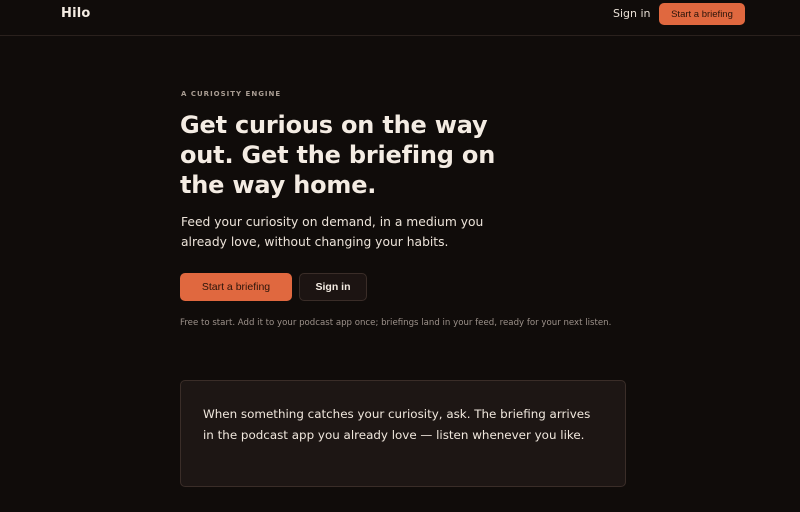  I want to click on nav-start-briefing-button: Start a briefing, so click(702, 14).